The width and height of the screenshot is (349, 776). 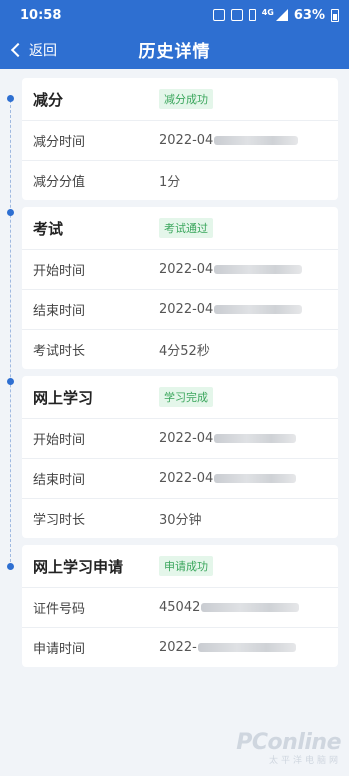 I want to click on nfc-icon, so click(x=218, y=15).